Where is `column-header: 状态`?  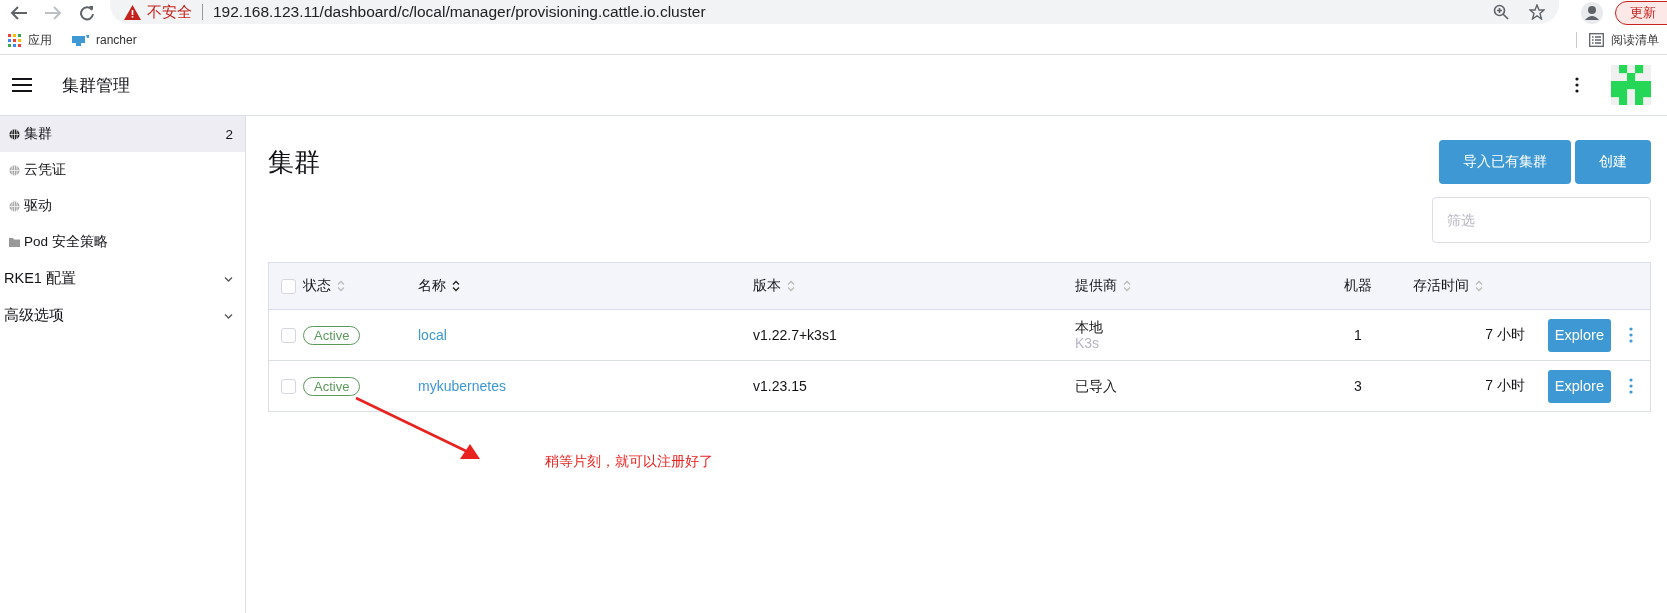 column-header: 状态 is located at coordinates (317, 286).